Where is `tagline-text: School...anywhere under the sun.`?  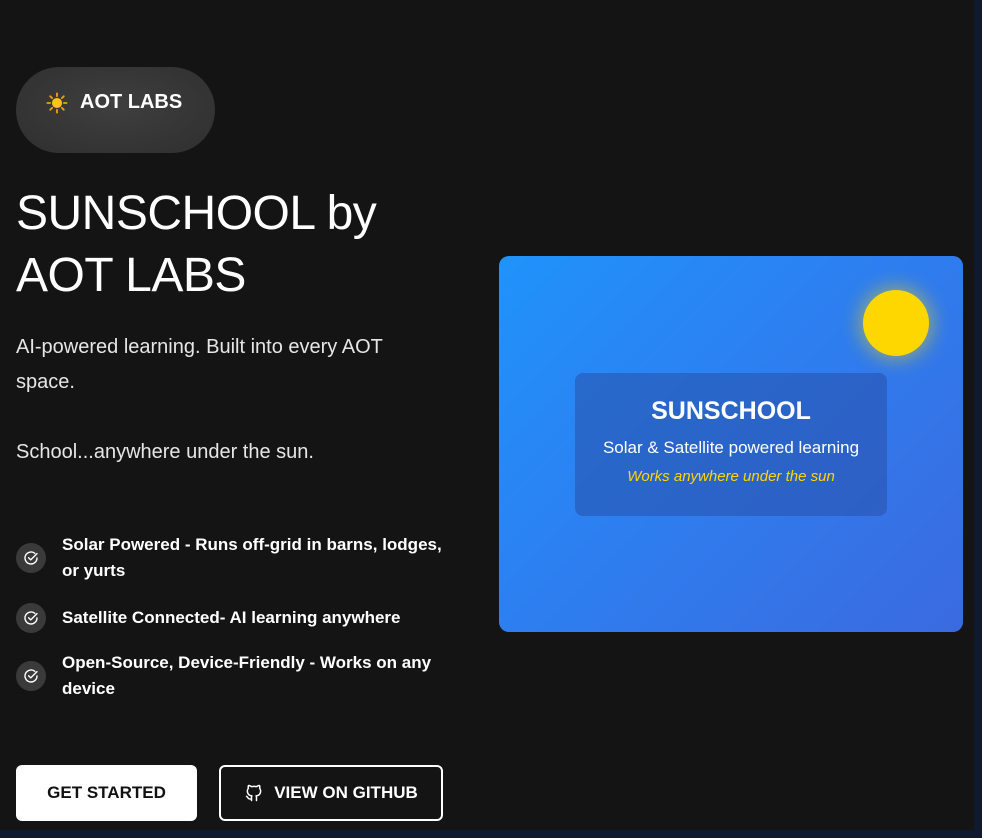
tagline-text: School...anywhere under the sun. is located at coordinates (165, 452).